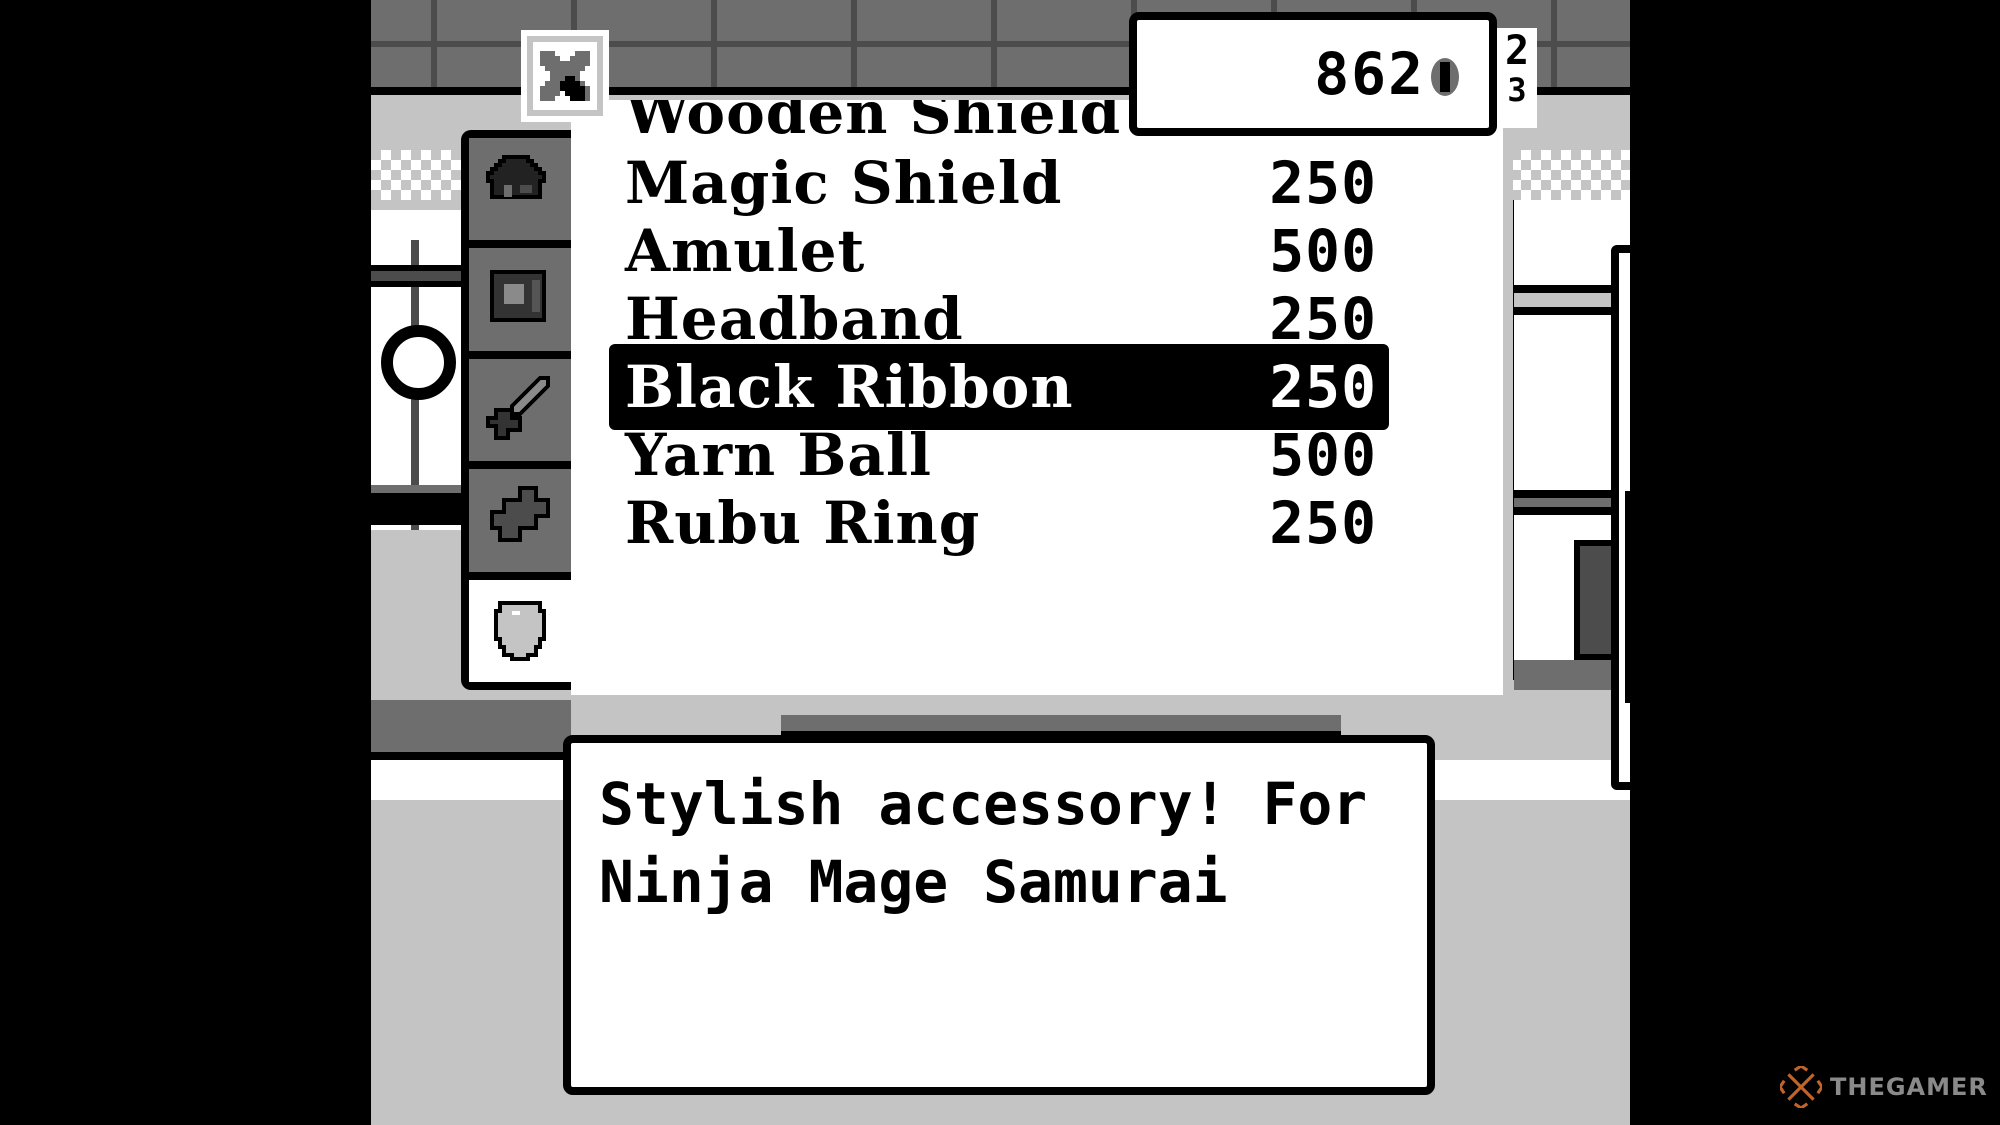 The width and height of the screenshot is (2000, 1125). What do you see at coordinates (418, 362) in the screenshot?
I see `sign-ring` at bounding box center [418, 362].